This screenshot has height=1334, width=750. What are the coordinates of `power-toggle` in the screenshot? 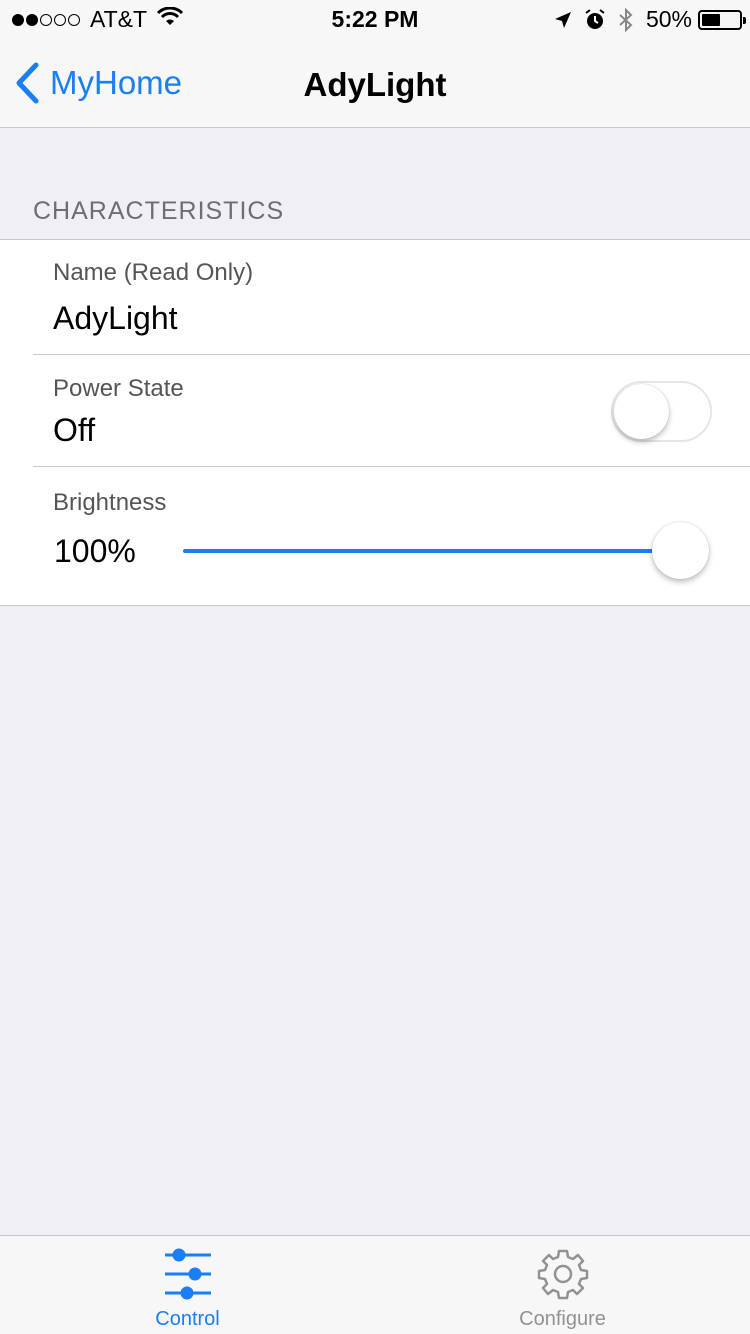 It's located at (661, 411).